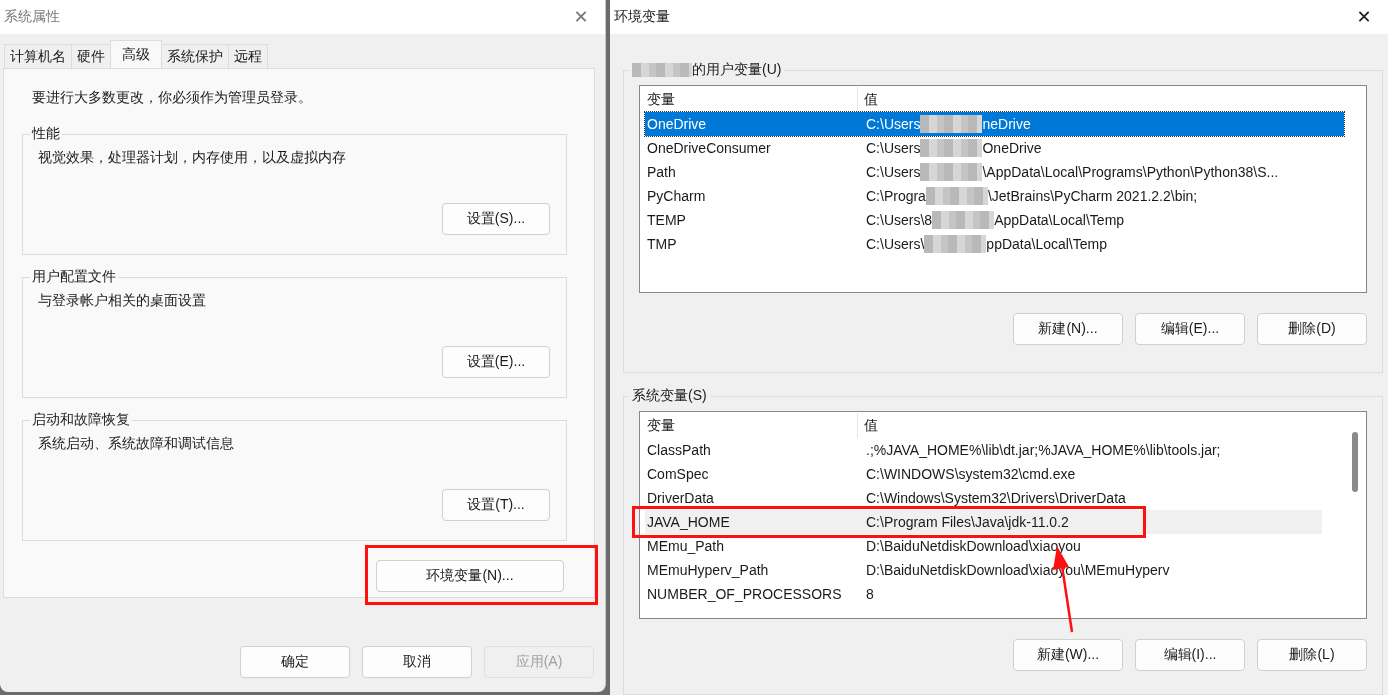 Image resolution: width=1388 pixels, height=695 pixels. What do you see at coordinates (1312, 655) in the screenshot?
I see `list-button: 删除(L)` at bounding box center [1312, 655].